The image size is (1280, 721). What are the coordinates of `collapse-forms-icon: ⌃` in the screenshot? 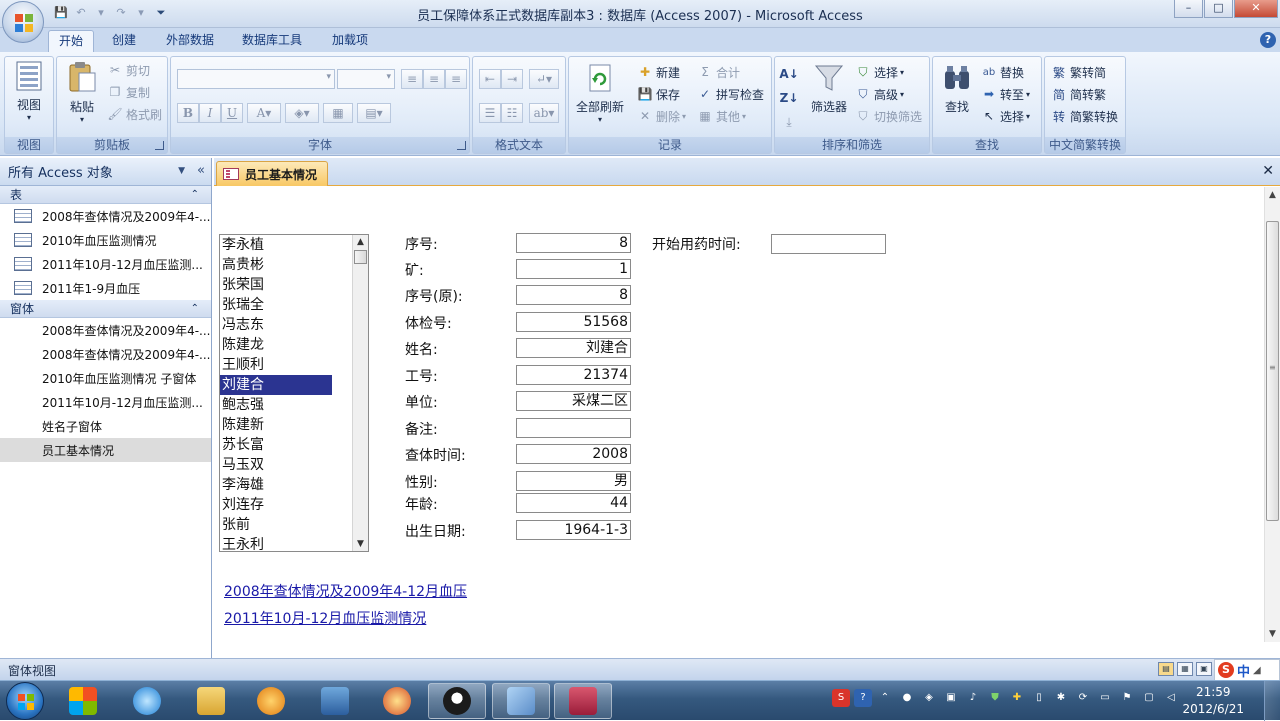 It's located at (195, 309).